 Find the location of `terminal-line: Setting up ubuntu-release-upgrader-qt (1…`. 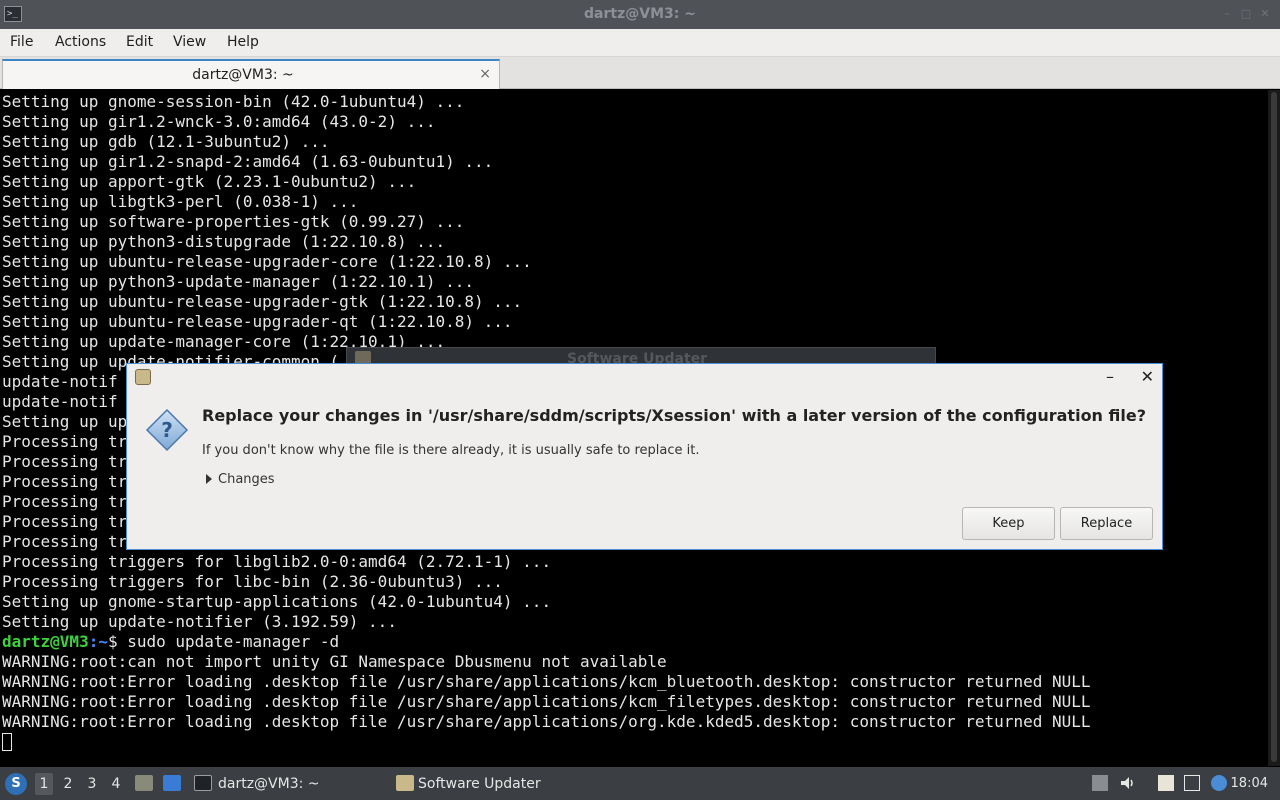

terminal-line: Setting up ubuntu-release-upgrader-qt (1… is located at coordinates (257, 321).